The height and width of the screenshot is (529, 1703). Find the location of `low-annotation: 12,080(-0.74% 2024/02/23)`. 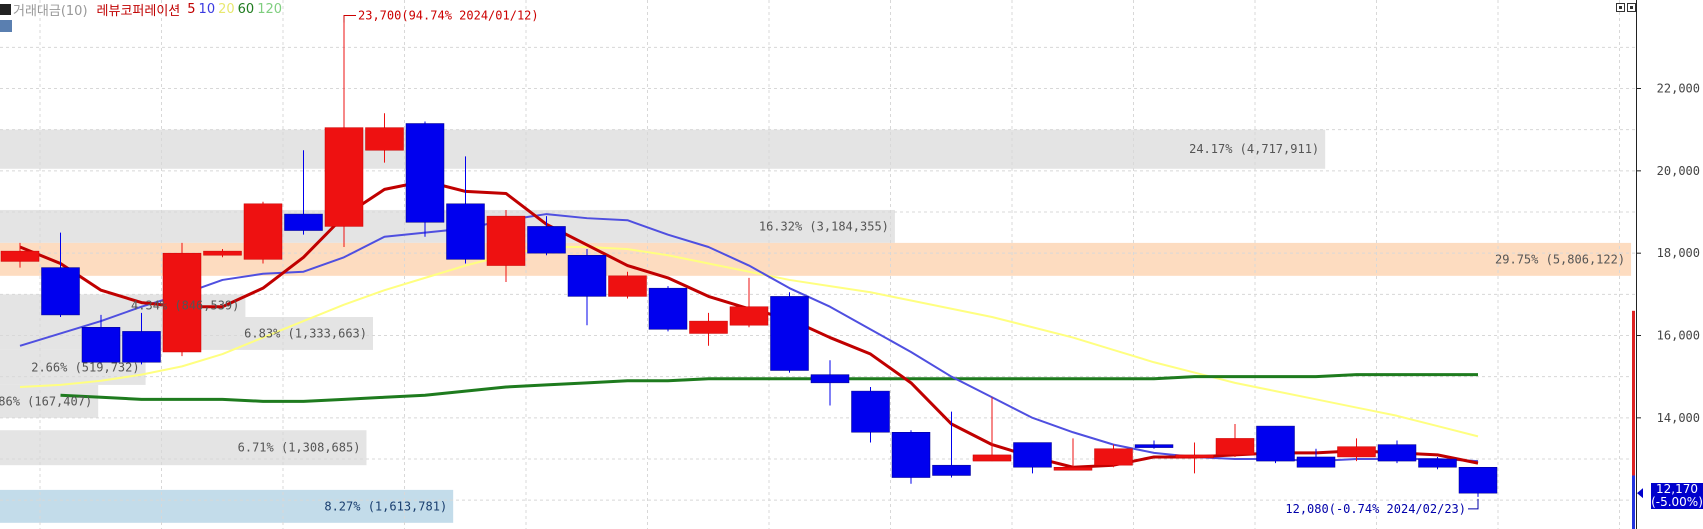

low-annotation: 12,080(-0.74% 2024/02/23) is located at coordinates (1375, 509).